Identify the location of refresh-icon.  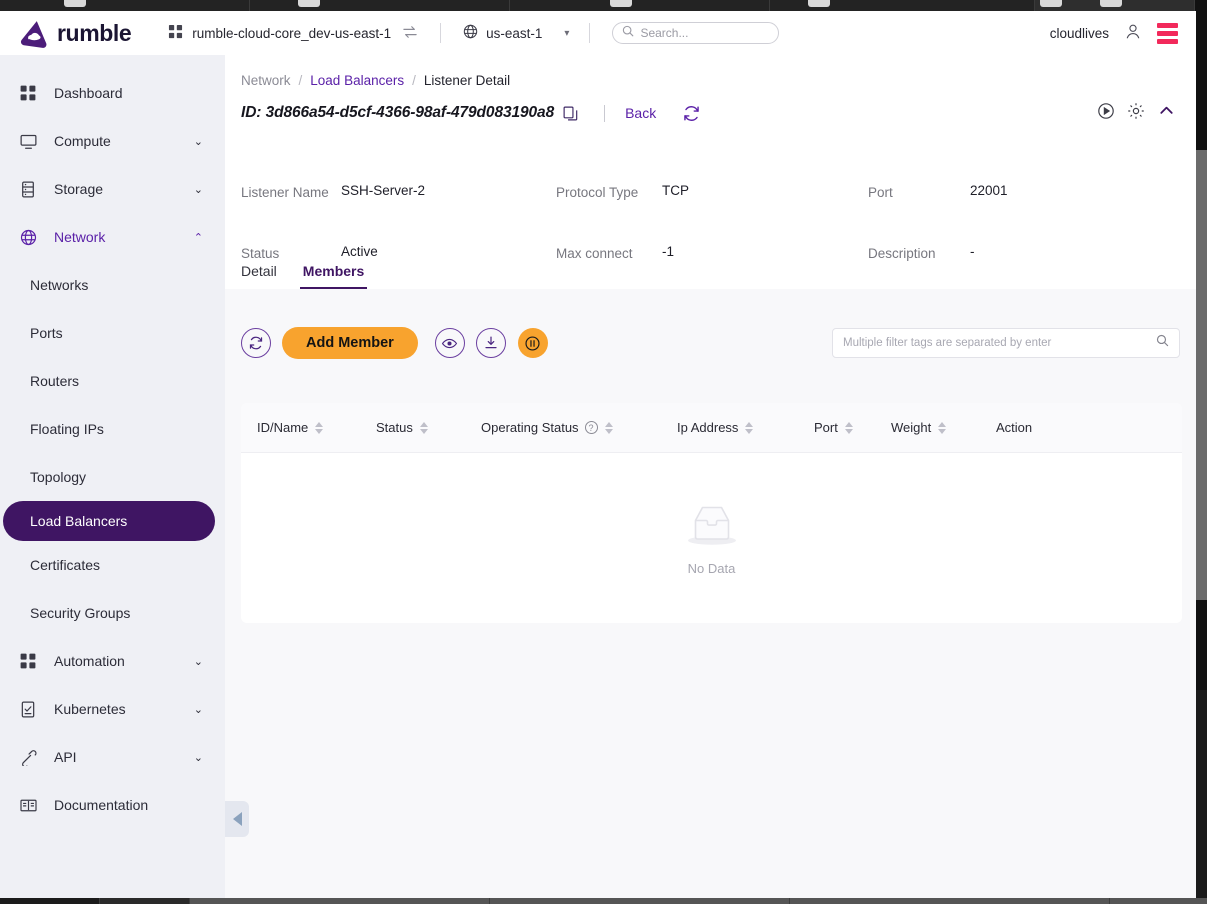
(691, 113).